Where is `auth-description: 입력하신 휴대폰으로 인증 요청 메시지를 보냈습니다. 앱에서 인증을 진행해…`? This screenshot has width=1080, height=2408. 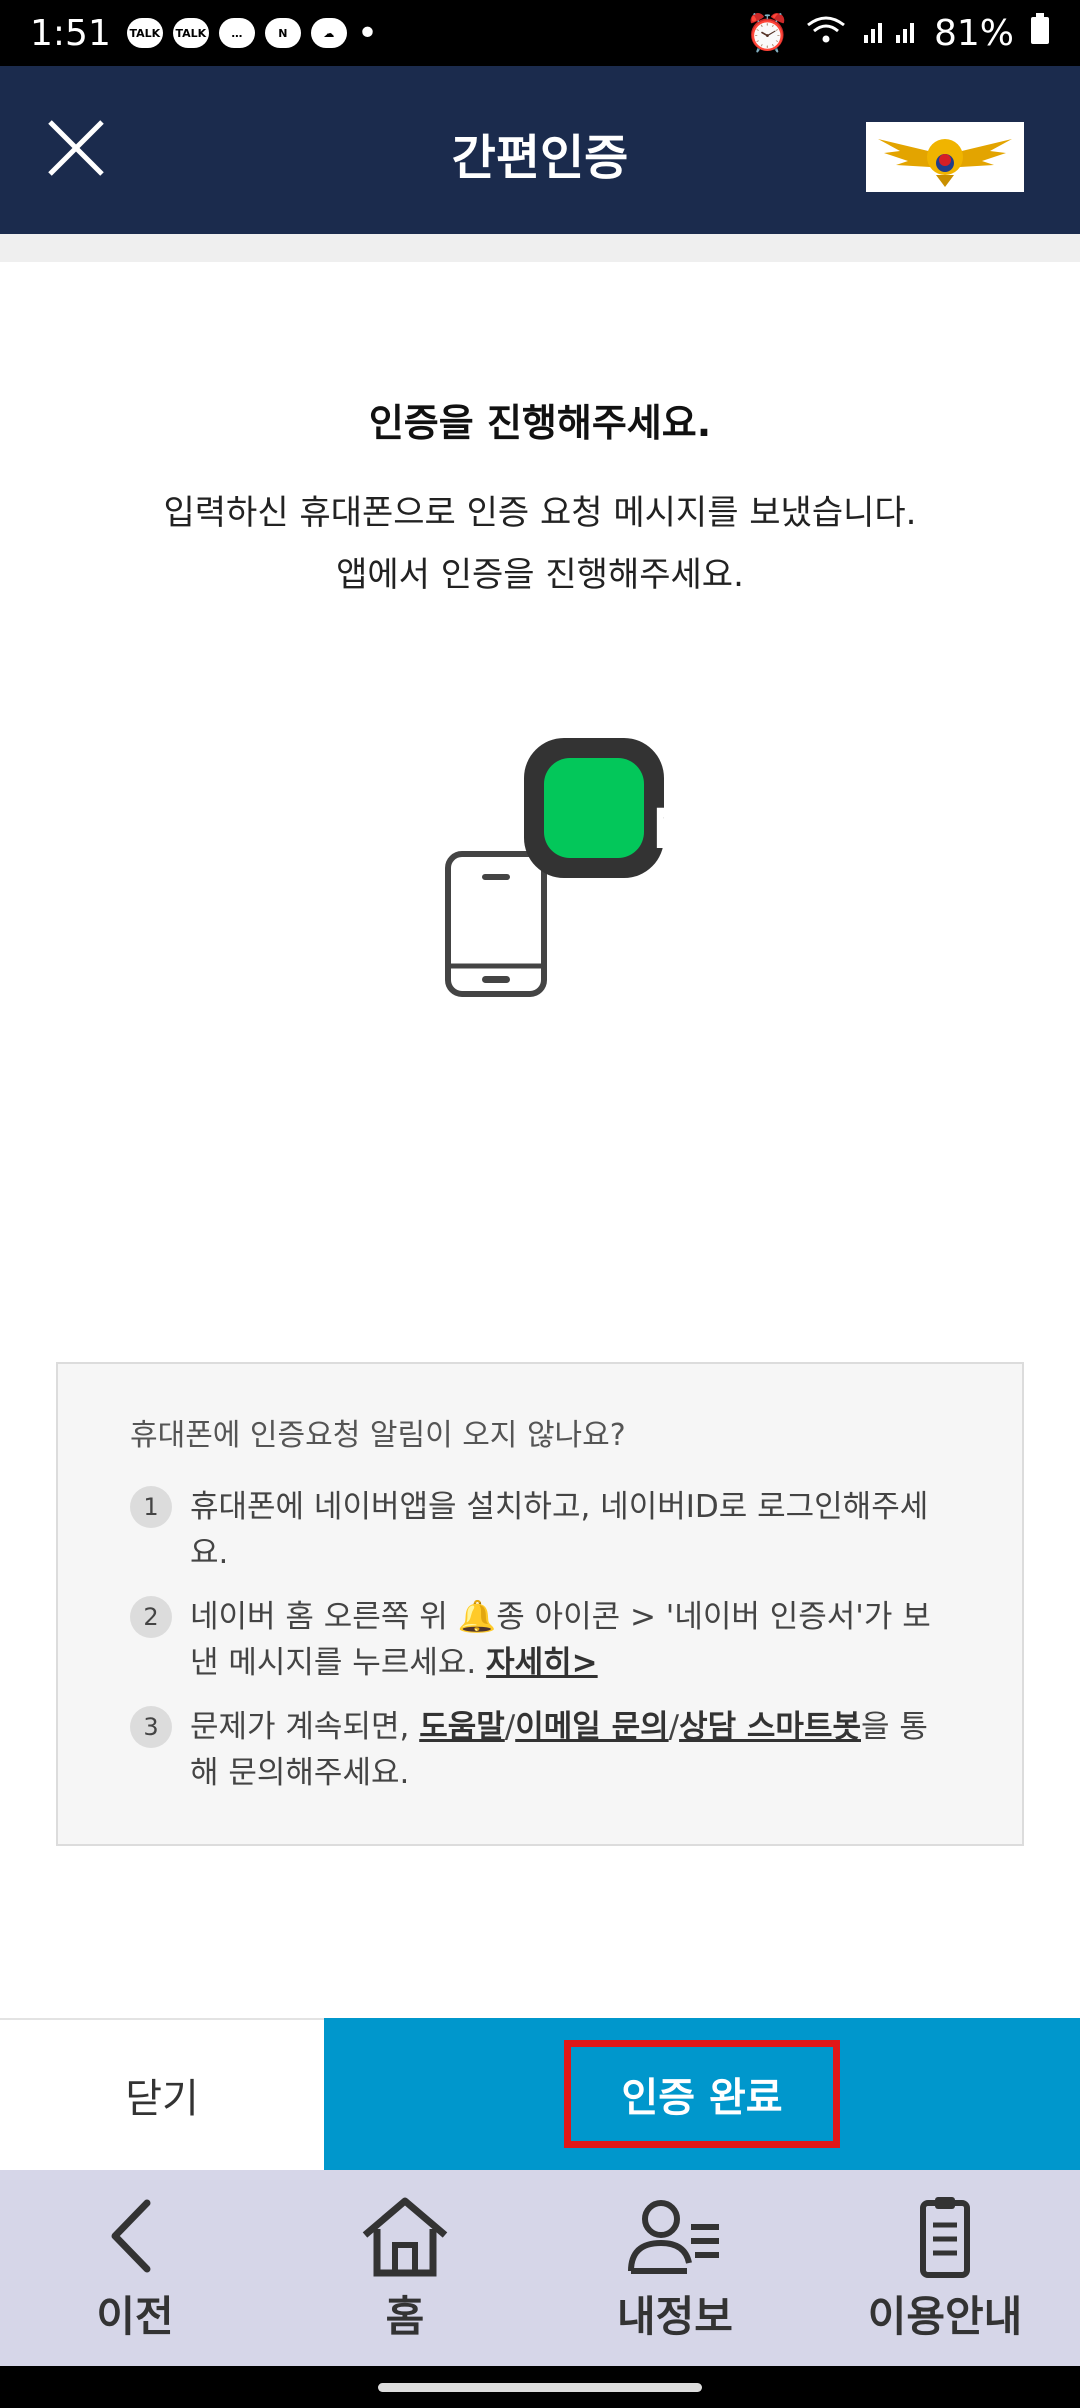
auth-description: 입력하신 휴대폰으로 인증 요청 메시지를 보냈습니다. 앱에서 인증을 진행해… is located at coordinates (540, 544).